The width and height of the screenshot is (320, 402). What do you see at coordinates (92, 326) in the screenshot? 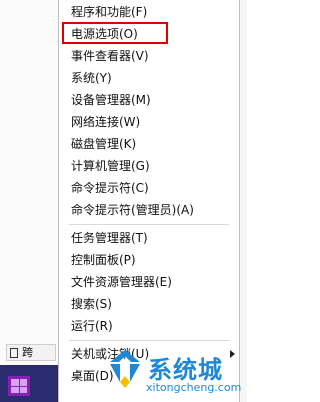
I see `menu-item-run: 运行(R)` at bounding box center [92, 326].